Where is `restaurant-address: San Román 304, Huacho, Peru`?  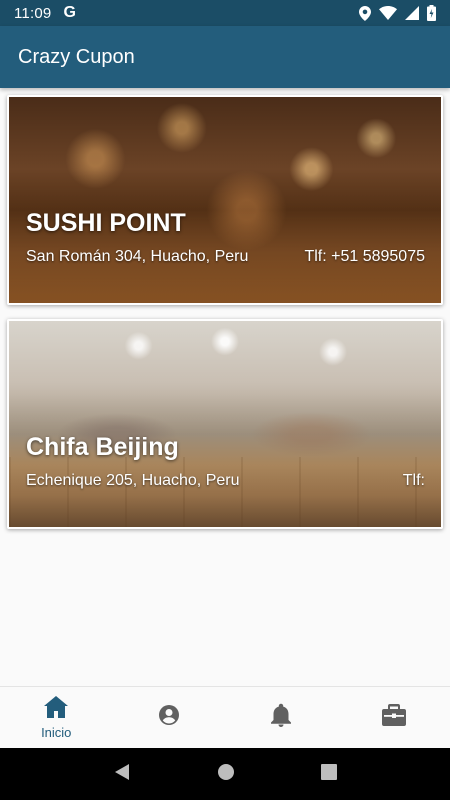 restaurant-address: San Román 304, Huacho, Peru is located at coordinates (137, 256).